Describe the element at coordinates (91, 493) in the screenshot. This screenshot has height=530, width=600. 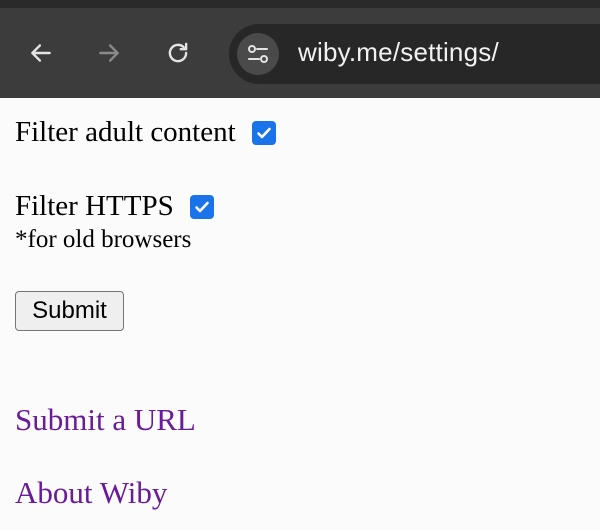
I see `about-wiby-link: About Wiby` at that location.